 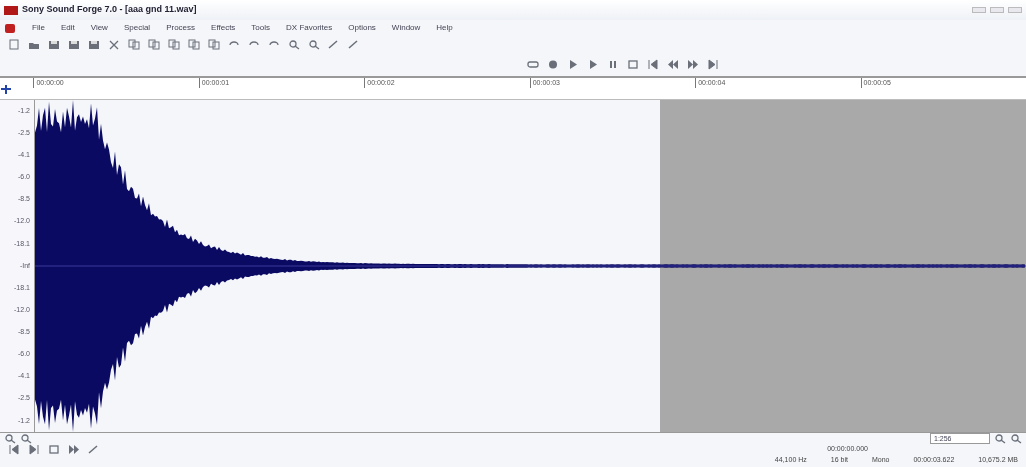 What do you see at coordinates (14, 44) in the screenshot?
I see `new-file-icon` at bounding box center [14, 44].